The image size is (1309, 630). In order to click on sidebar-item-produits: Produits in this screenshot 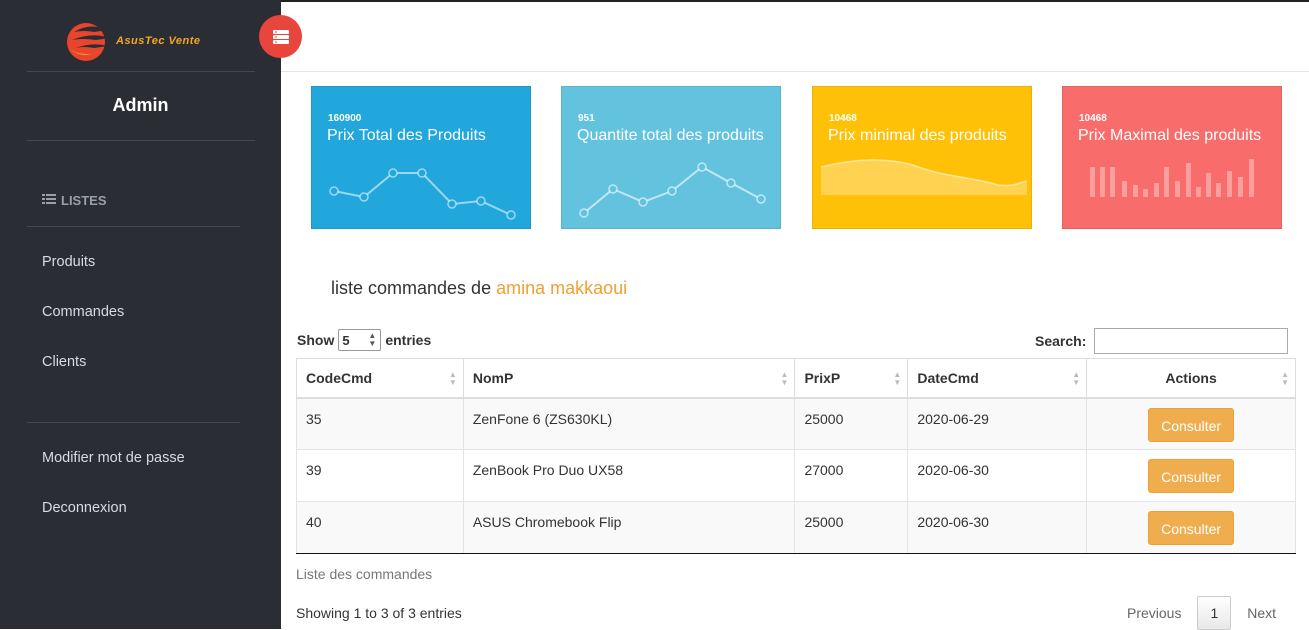, I will do `click(68, 262)`.